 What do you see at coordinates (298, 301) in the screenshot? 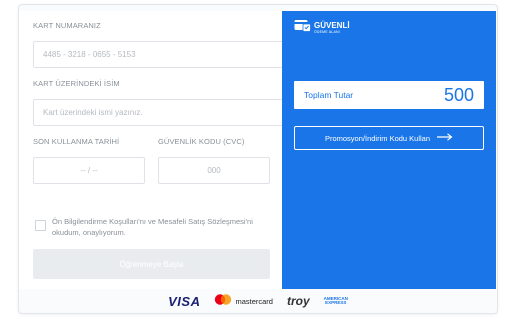
I see `troy-logo: troy` at bounding box center [298, 301].